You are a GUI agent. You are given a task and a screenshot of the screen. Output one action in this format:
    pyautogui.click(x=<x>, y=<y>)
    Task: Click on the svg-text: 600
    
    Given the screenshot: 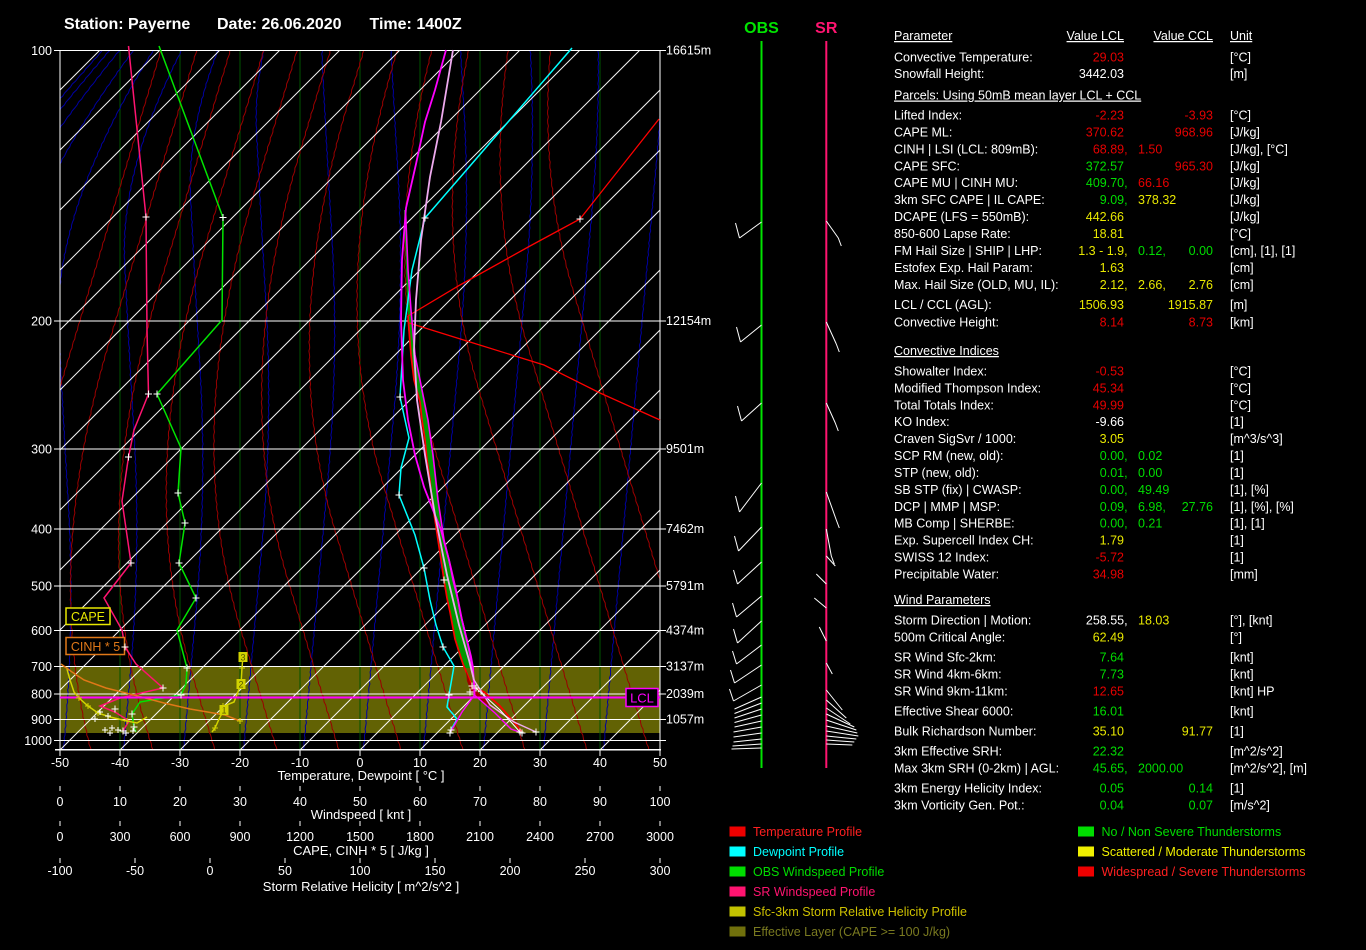 What is the action you would take?
    pyautogui.click(x=180, y=837)
    